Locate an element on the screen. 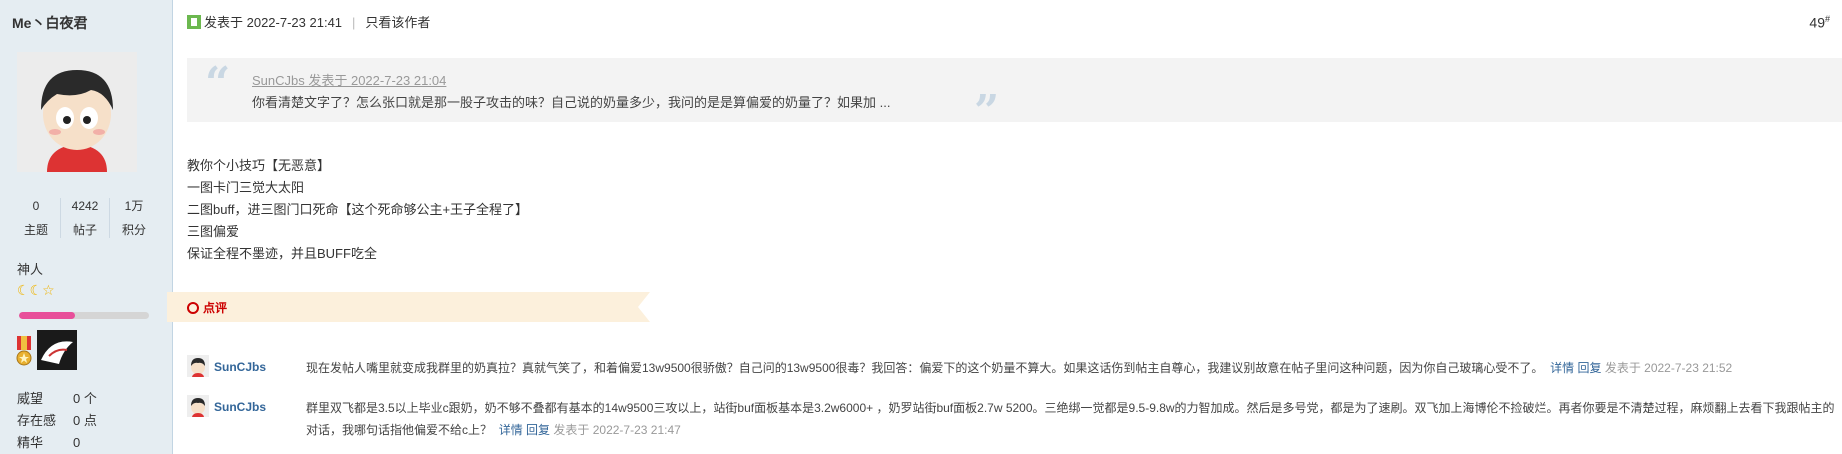 The height and width of the screenshot is (454, 1842). level-progress-bar is located at coordinates (84, 315).